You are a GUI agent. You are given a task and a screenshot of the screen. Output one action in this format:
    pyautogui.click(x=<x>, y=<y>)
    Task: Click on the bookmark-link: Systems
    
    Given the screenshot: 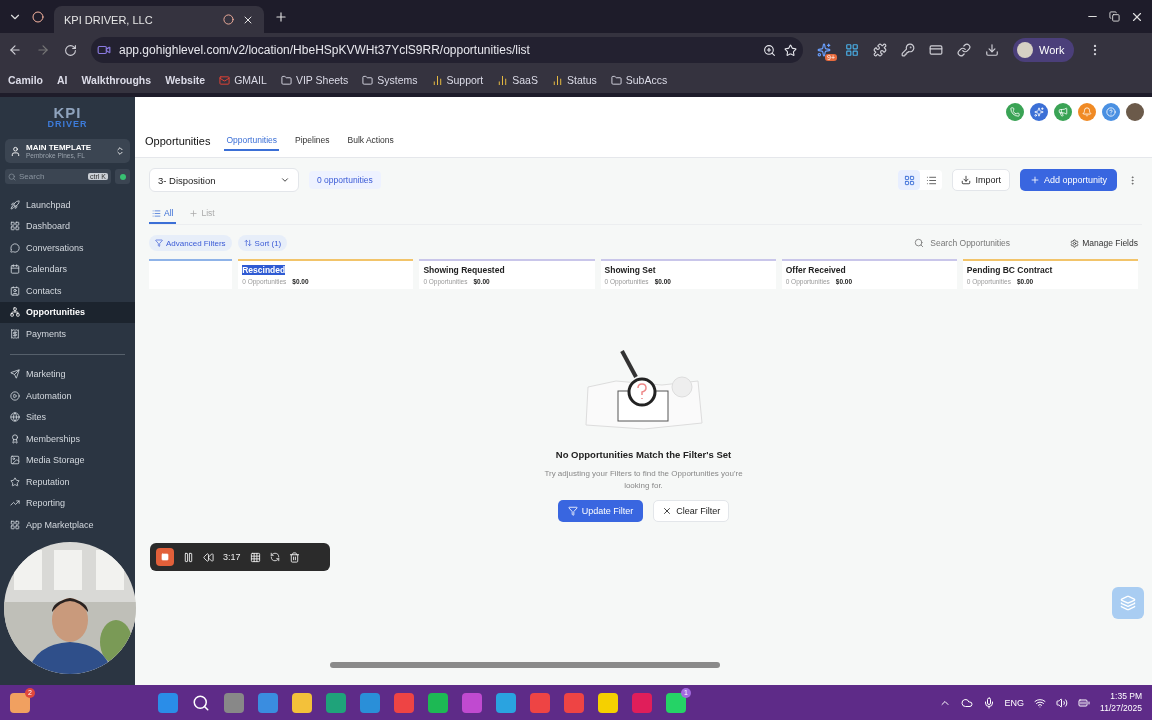 What is the action you would take?
    pyautogui.click(x=390, y=80)
    